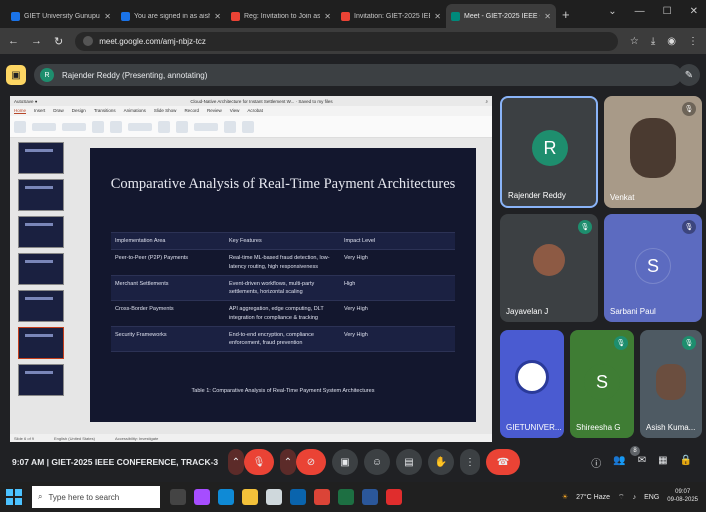 This screenshot has height=512, width=706. Describe the element at coordinates (667, 11) in the screenshot. I see `maximize-icon: ☐` at that location.